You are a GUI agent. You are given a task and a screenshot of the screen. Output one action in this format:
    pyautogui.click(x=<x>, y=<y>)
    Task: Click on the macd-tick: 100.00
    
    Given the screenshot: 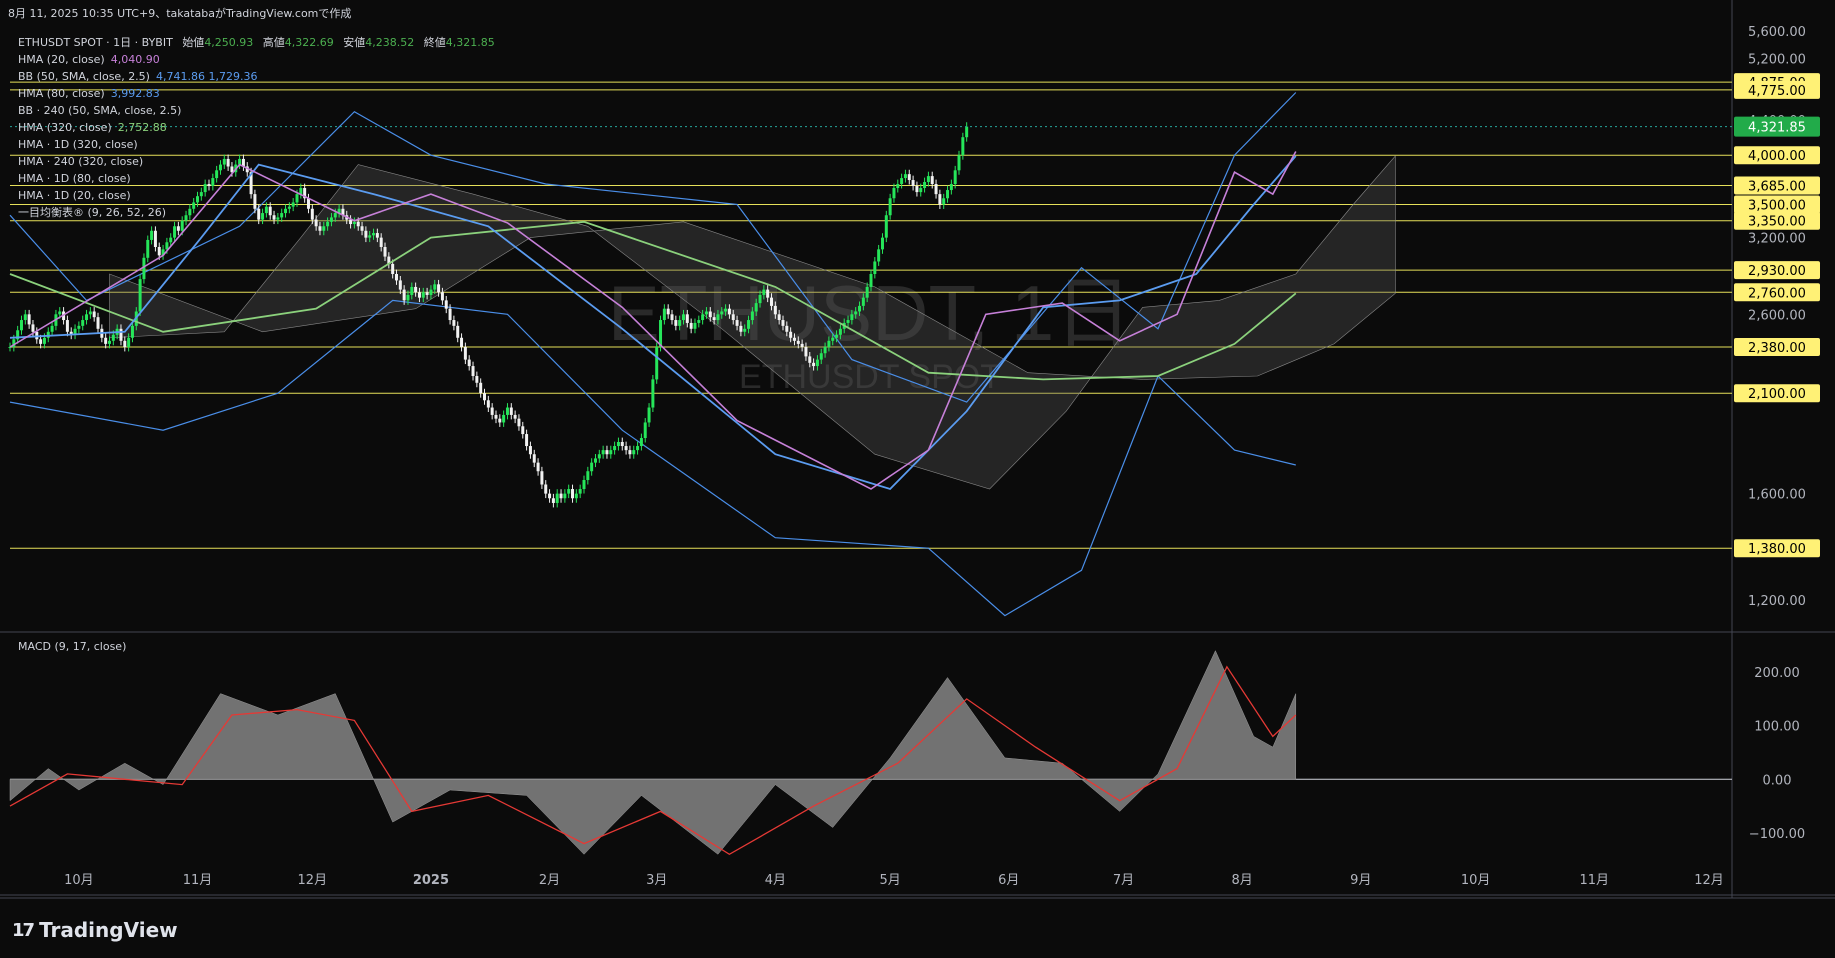 What is the action you would take?
    pyautogui.click(x=1777, y=727)
    